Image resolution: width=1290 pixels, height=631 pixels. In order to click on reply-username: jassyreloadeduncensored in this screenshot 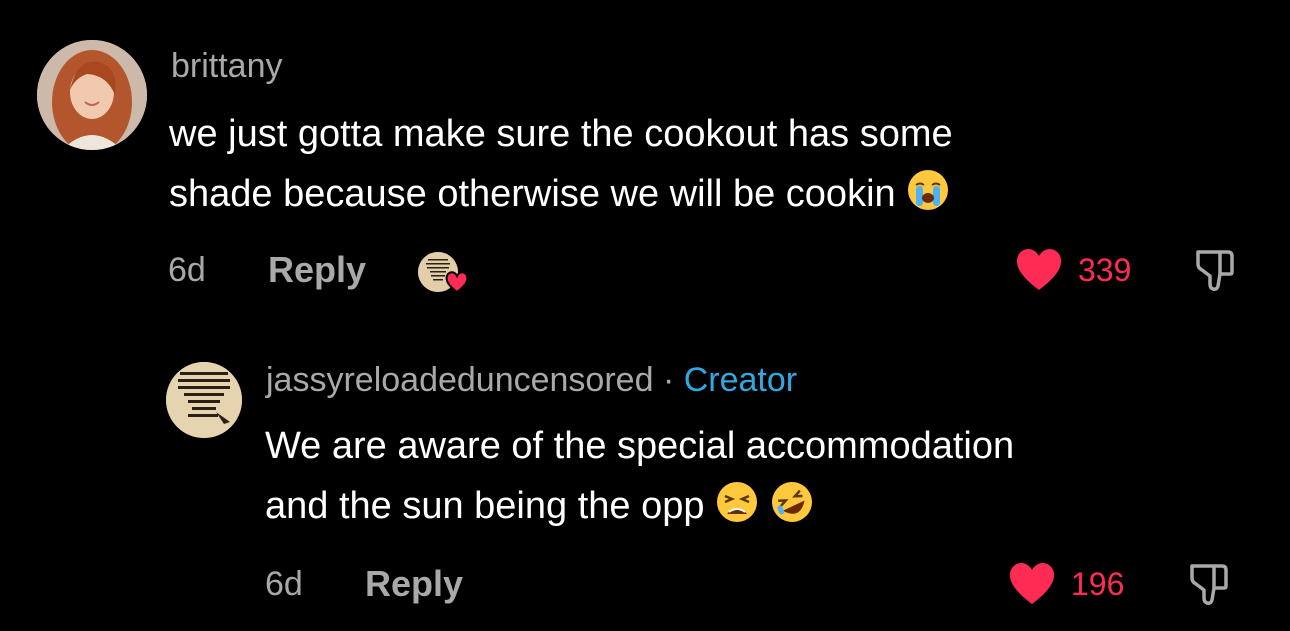, I will do `click(459, 380)`.